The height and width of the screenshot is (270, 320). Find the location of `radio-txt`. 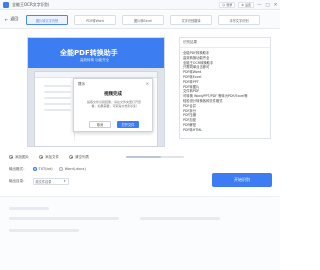

radio-txt is located at coordinates (34, 169).